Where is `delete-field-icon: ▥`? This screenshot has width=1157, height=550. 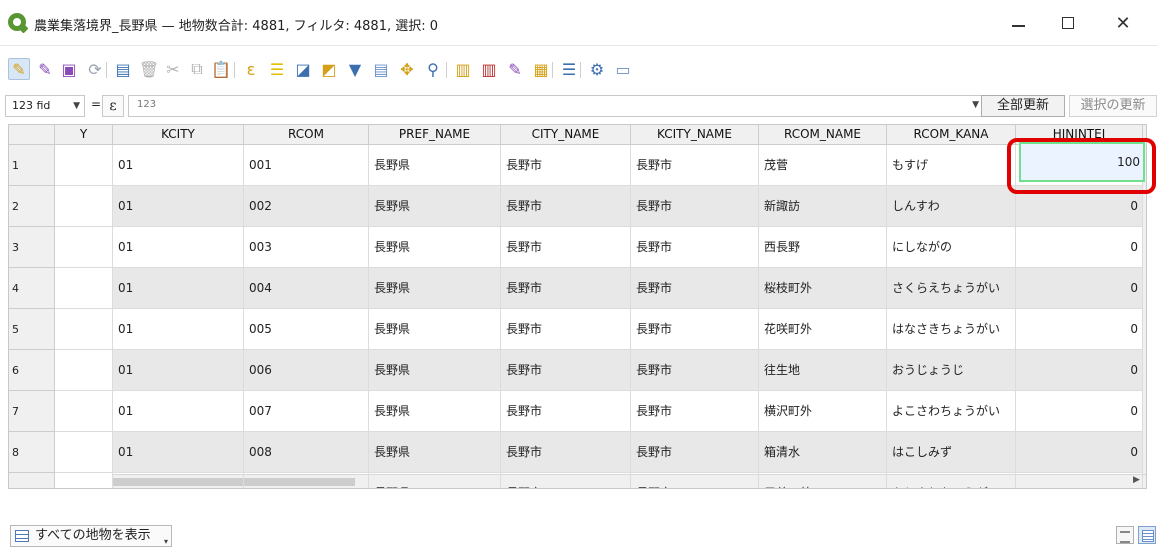 delete-field-icon: ▥ is located at coordinates (489, 69).